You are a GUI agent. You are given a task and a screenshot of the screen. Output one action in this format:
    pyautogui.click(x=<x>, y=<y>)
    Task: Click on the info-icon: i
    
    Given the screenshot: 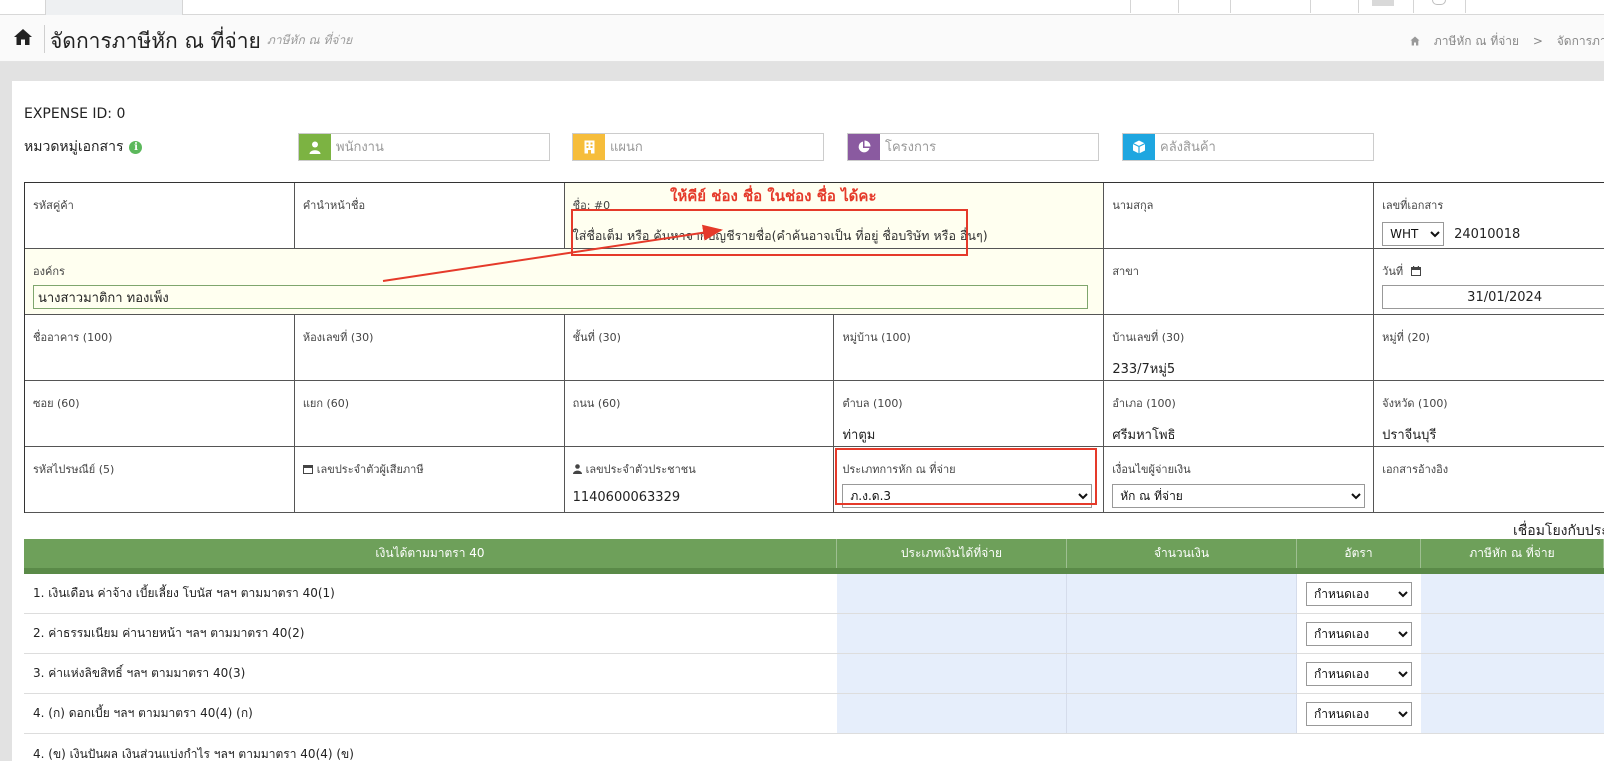 What is the action you would take?
    pyautogui.click(x=136, y=147)
    